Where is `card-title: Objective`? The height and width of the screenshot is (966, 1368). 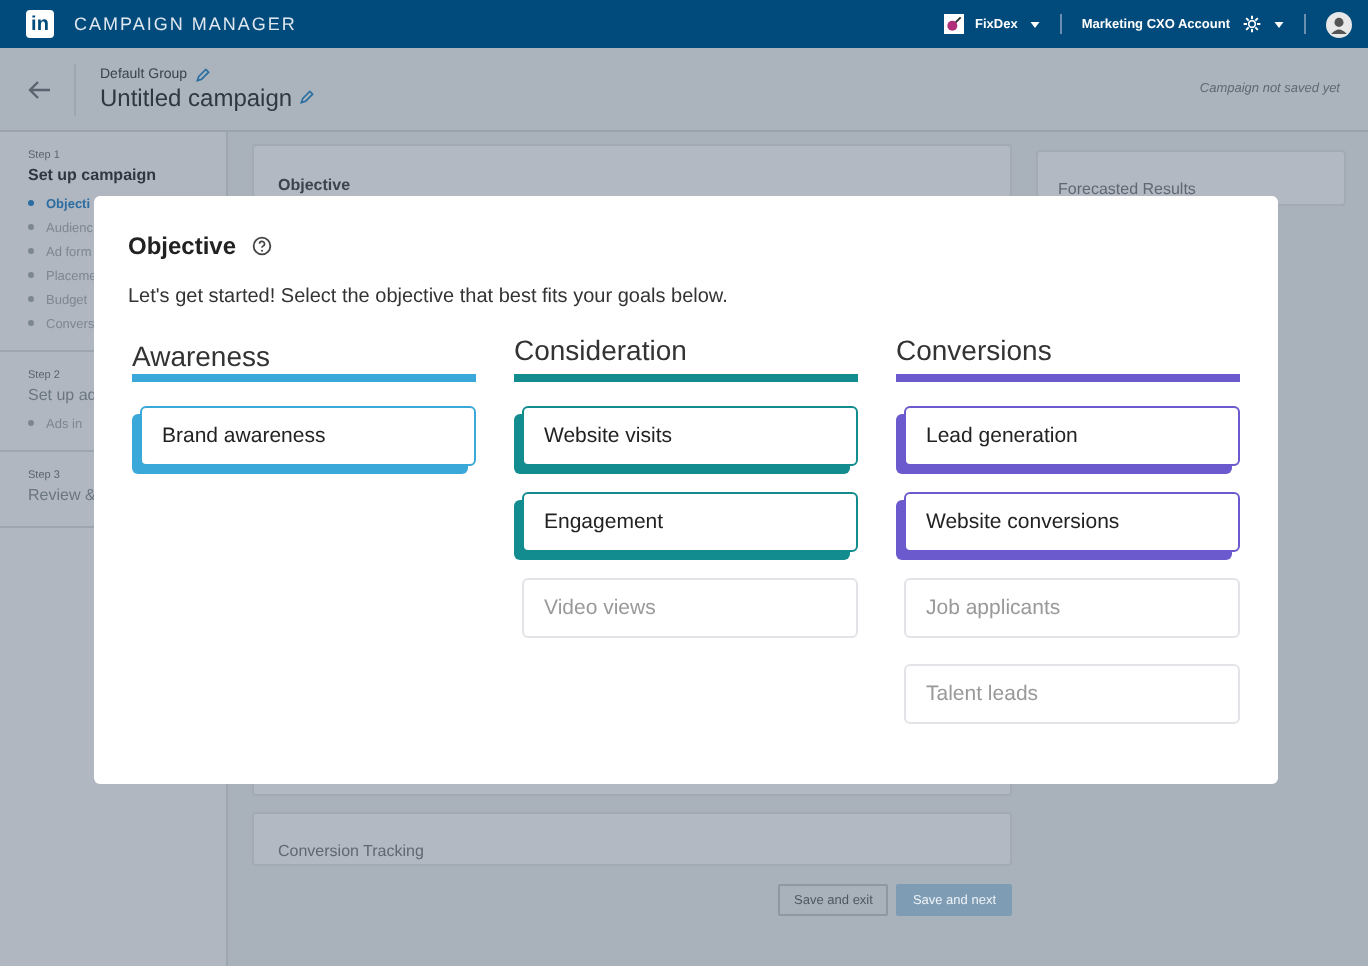 card-title: Objective is located at coordinates (314, 185).